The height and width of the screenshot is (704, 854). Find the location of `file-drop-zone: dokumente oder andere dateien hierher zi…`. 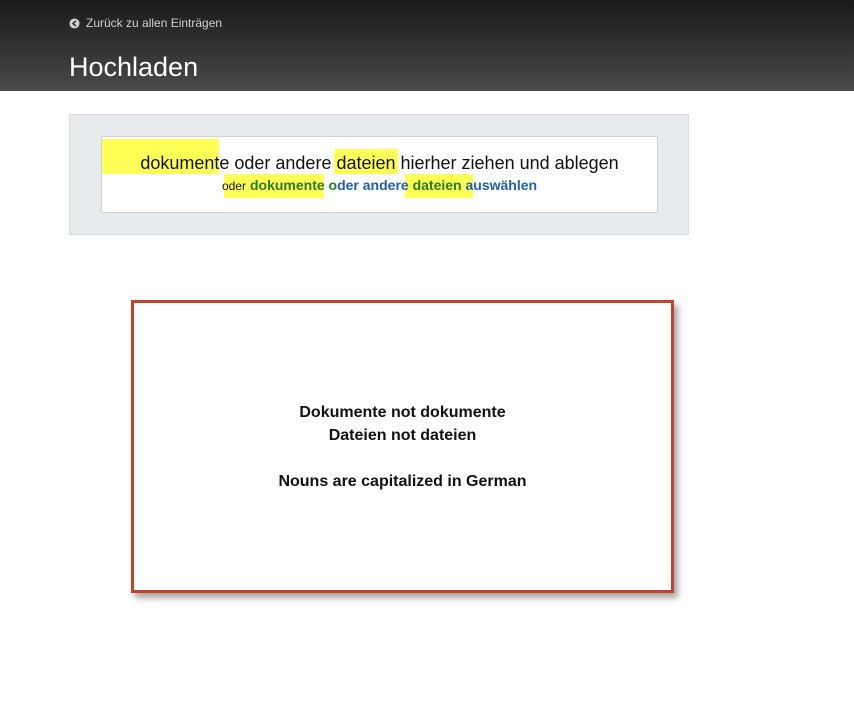

file-drop-zone: dokumente oder andere dateien hierher zi… is located at coordinates (379, 174).